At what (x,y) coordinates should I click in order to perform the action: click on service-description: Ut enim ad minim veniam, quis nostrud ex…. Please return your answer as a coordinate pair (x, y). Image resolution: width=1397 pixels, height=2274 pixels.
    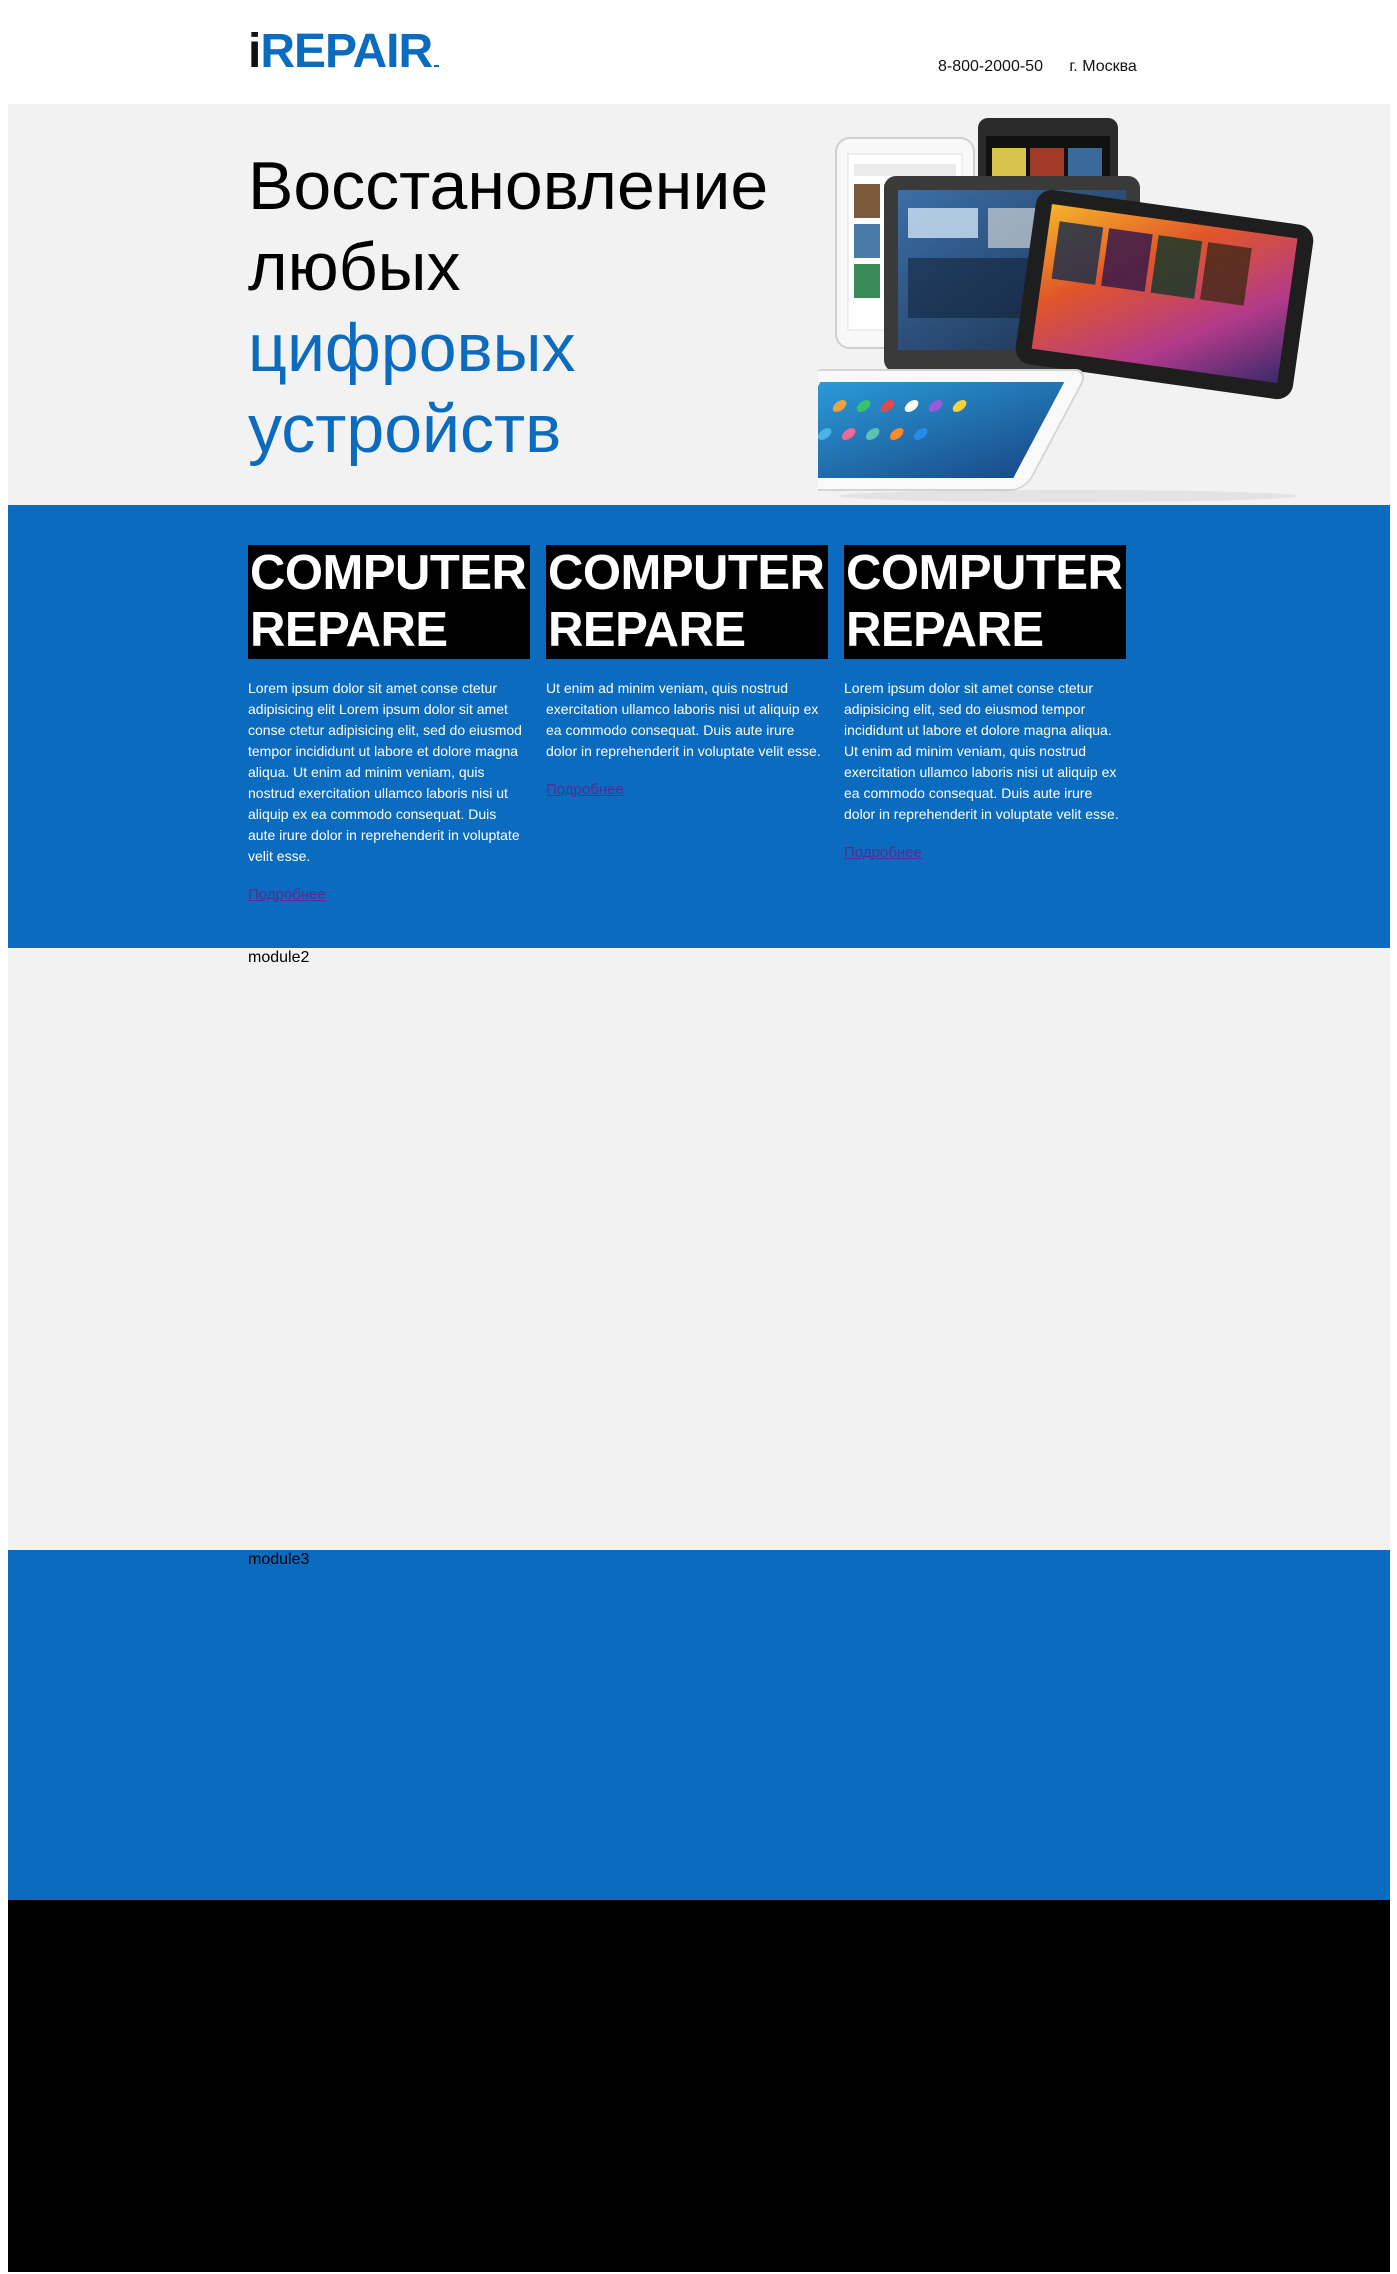
    Looking at the image, I should click on (683, 719).